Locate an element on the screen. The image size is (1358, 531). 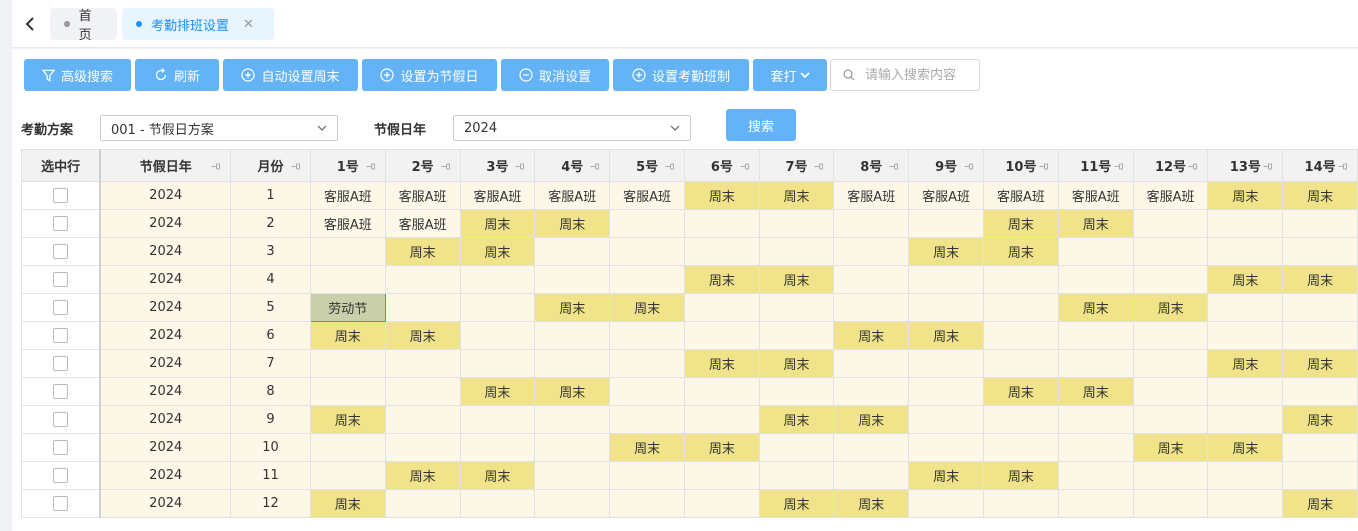
table-row: 2024 12 周末 周末 周末 周末 is located at coordinates (689, 503).